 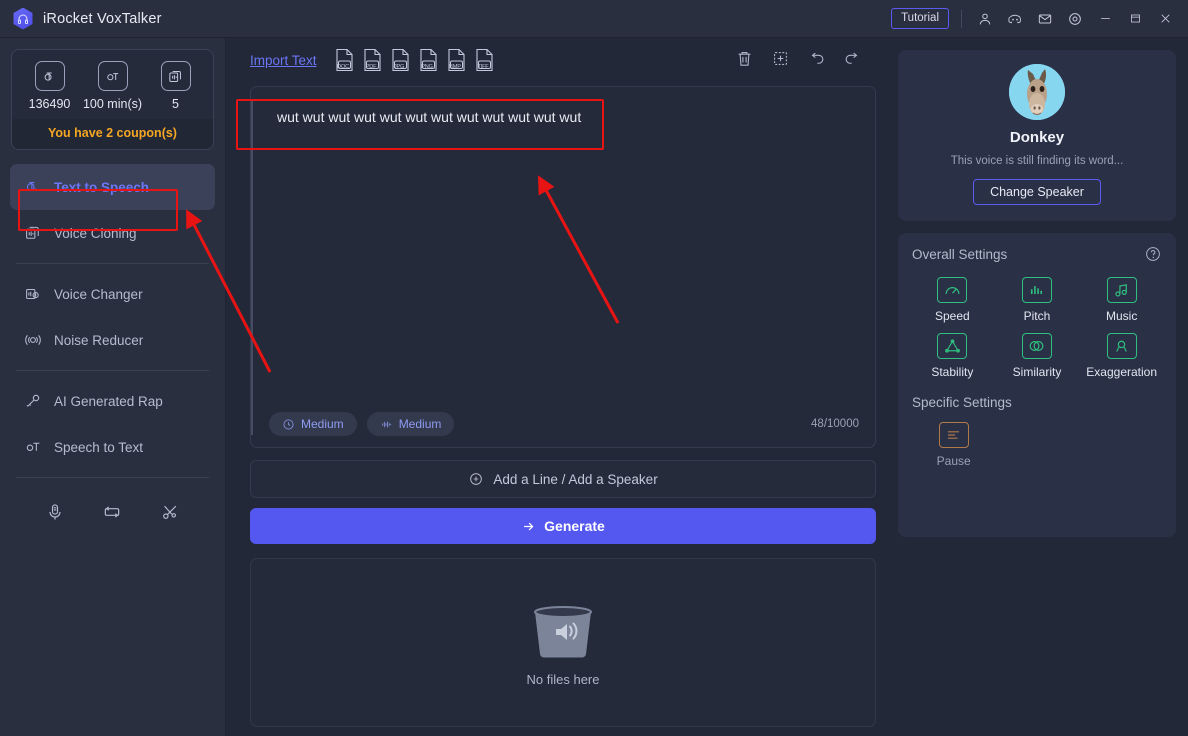 What do you see at coordinates (288, 424) in the screenshot?
I see `speed-clock-icon` at bounding box center [288, 424].